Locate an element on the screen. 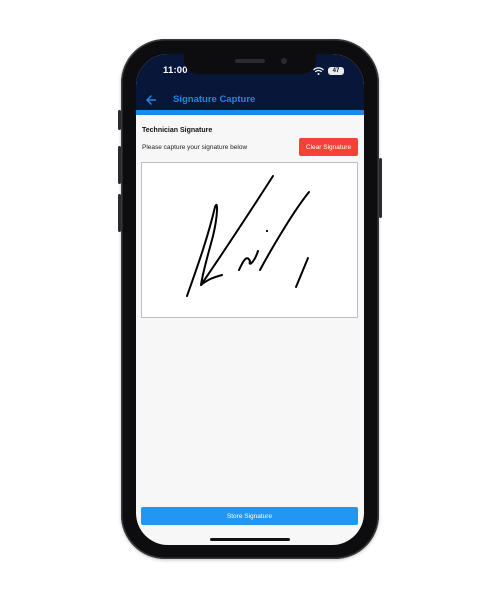  volume-down-button is located at coordinates (119, 213).